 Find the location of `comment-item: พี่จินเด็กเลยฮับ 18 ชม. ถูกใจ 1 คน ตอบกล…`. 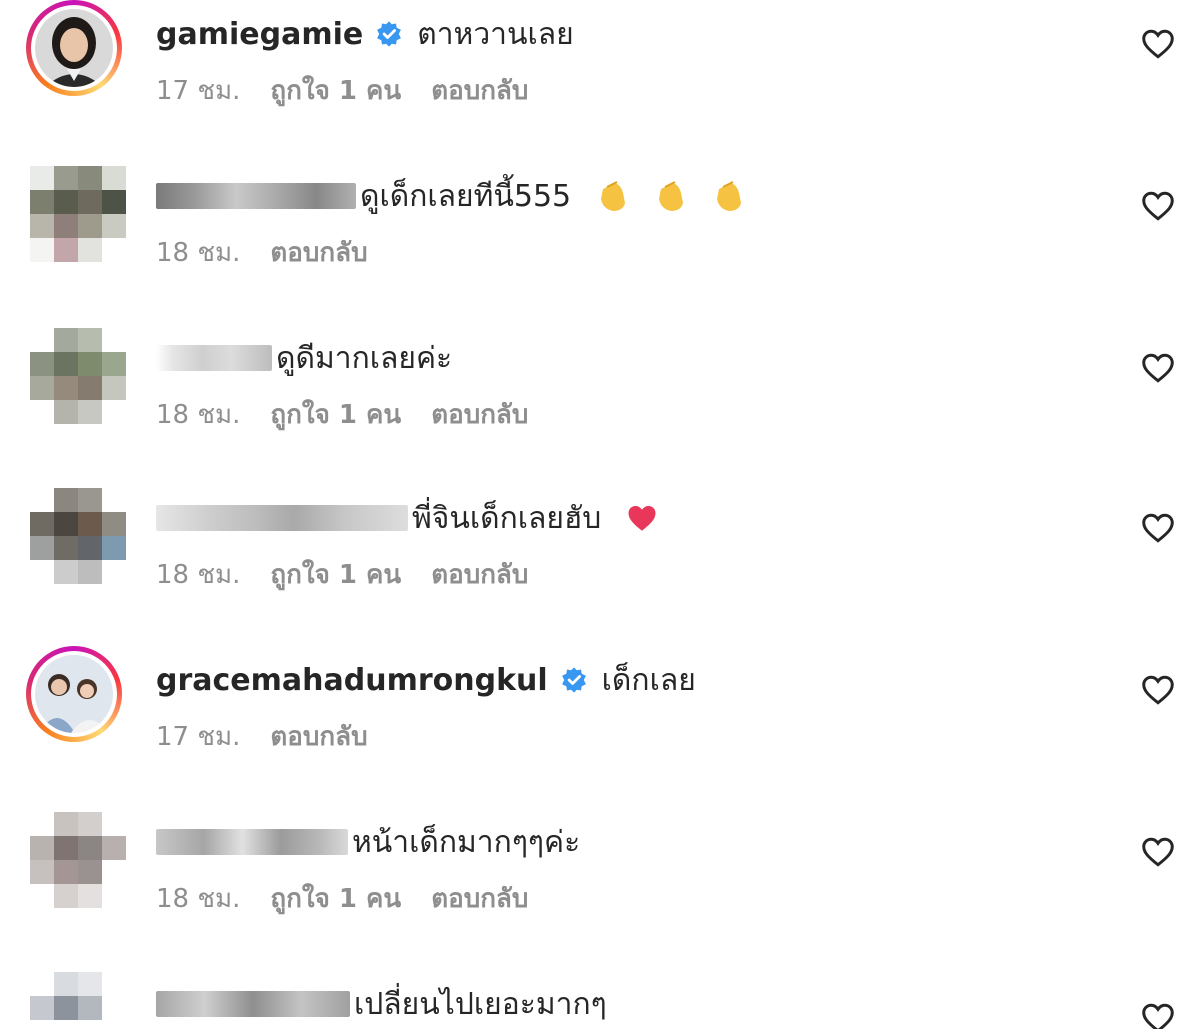

comment-item: พี่จินเด็กเลยฮับ 18 ชม. ถูกใจ 1 คน ตอบกล… is located at coordinates (600, 554).